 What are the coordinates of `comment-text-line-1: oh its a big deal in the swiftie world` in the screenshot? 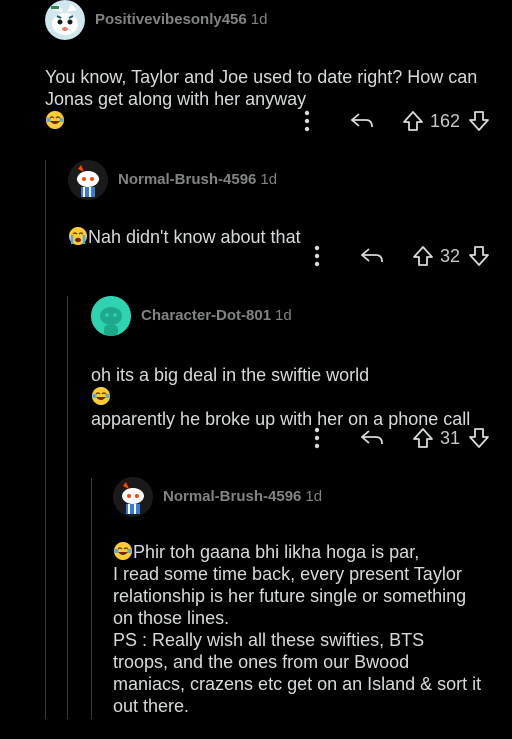 It's located at (230, 375).